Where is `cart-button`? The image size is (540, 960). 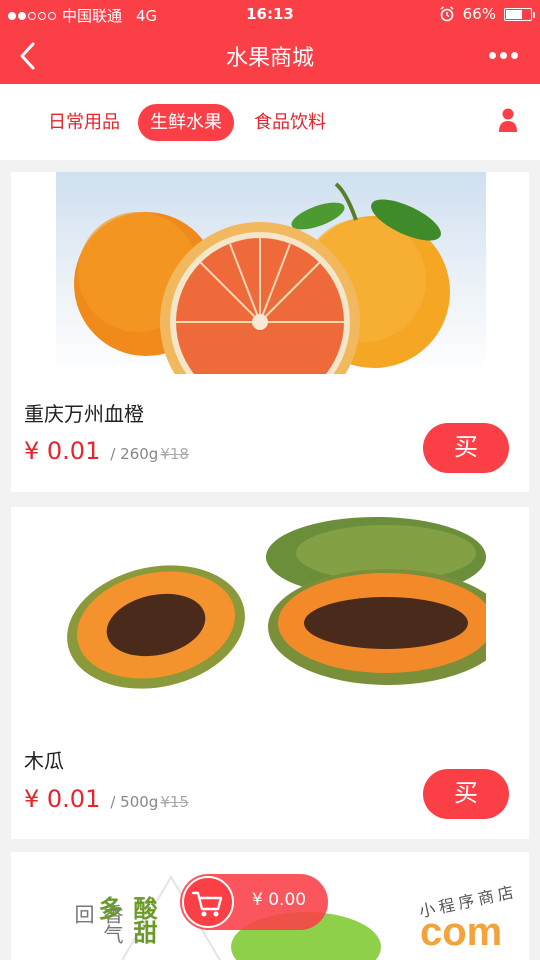 cart-button is located at coordinates (208, 902).